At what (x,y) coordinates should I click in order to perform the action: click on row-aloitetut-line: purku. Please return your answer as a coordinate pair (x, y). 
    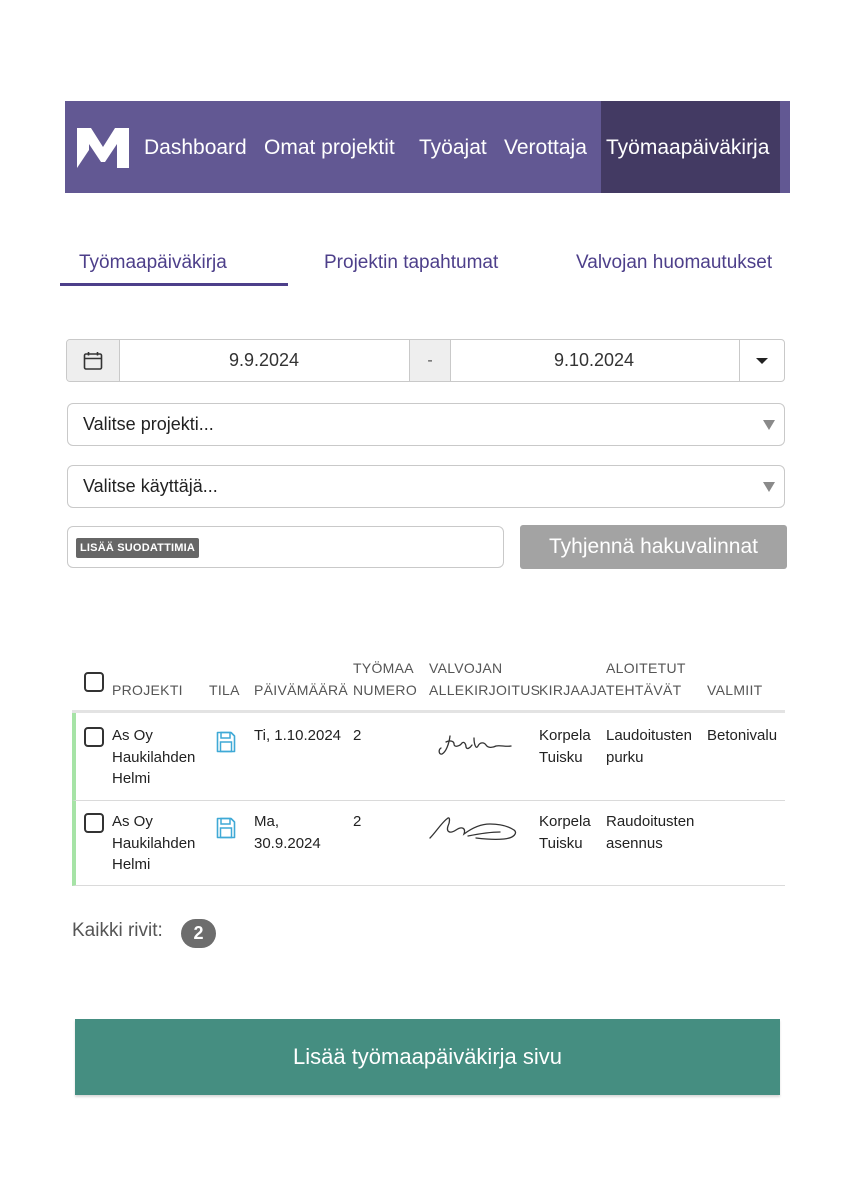
    Looking at the image, I should click on (625, 757).